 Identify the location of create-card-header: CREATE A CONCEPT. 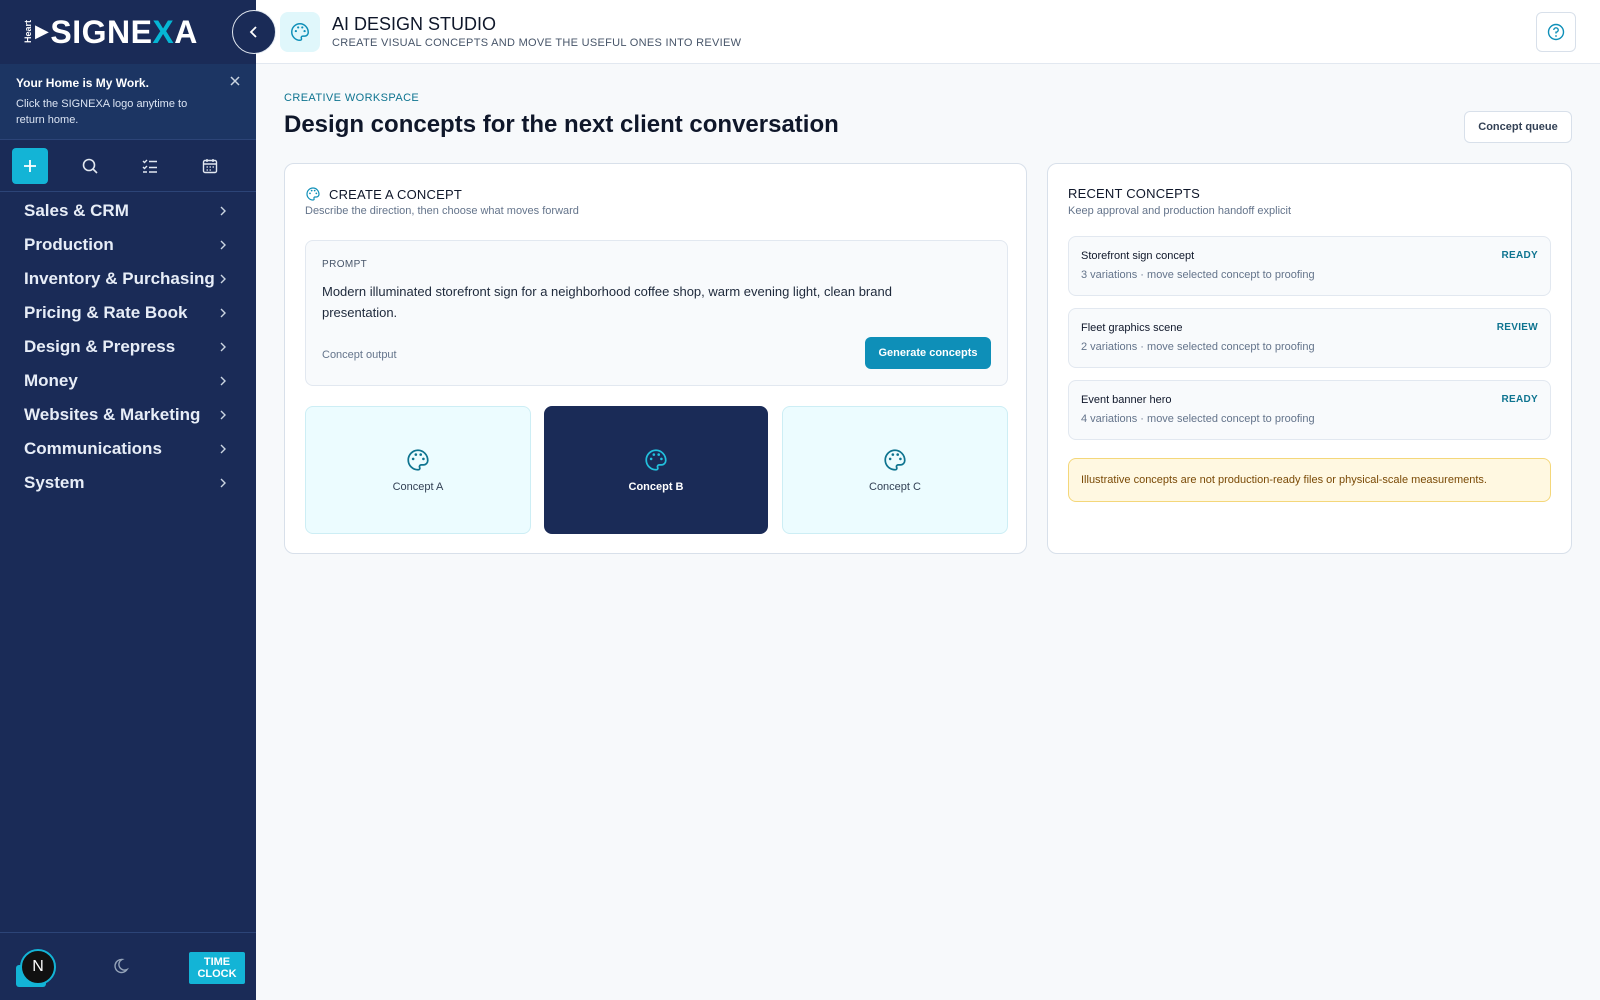
(383, 194).